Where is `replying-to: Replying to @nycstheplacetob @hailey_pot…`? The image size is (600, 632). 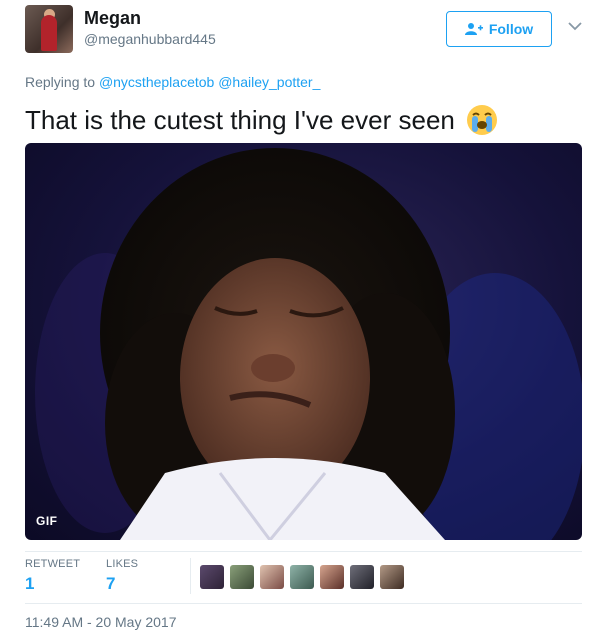
replying-to: Replying to @nycstheplacetob @hailey_pot… is located at coordinates (172, 82).